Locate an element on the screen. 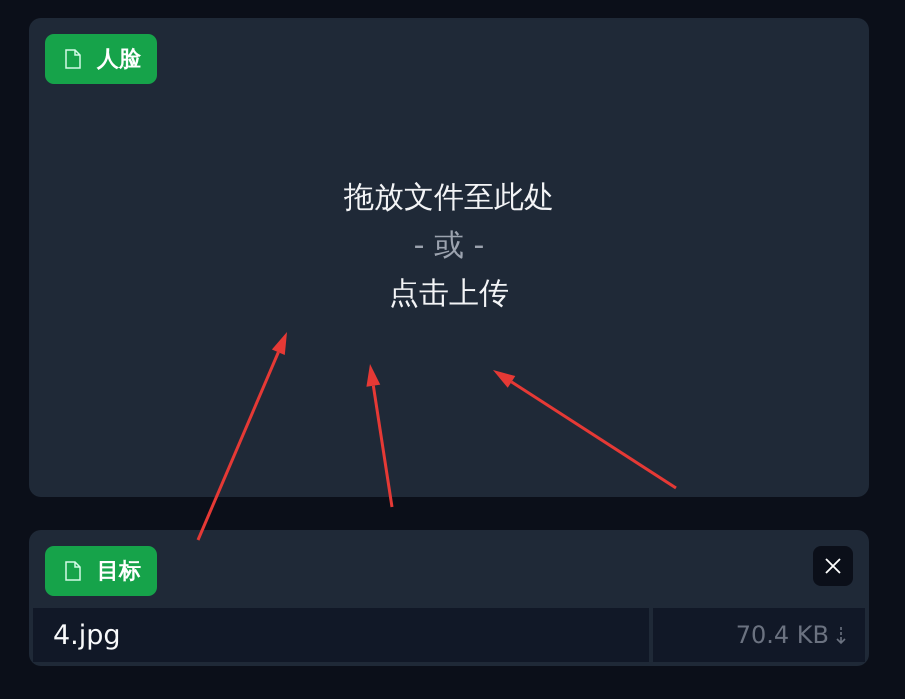  file-name: 4.jpg is located at coordinates (87, 635).